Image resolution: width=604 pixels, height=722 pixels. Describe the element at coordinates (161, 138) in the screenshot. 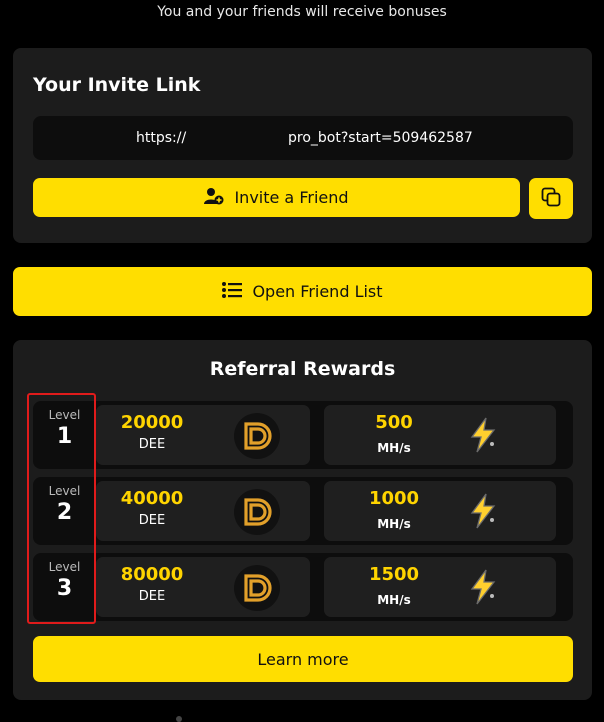

I see `invite-link-prefix: https://` at that location.